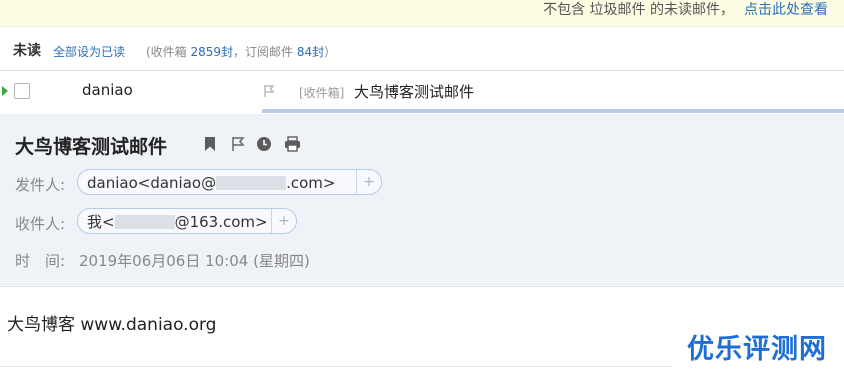 The height and width of the screenshot is (369, 844). I want to click on clock-icon, so click(264, 144).